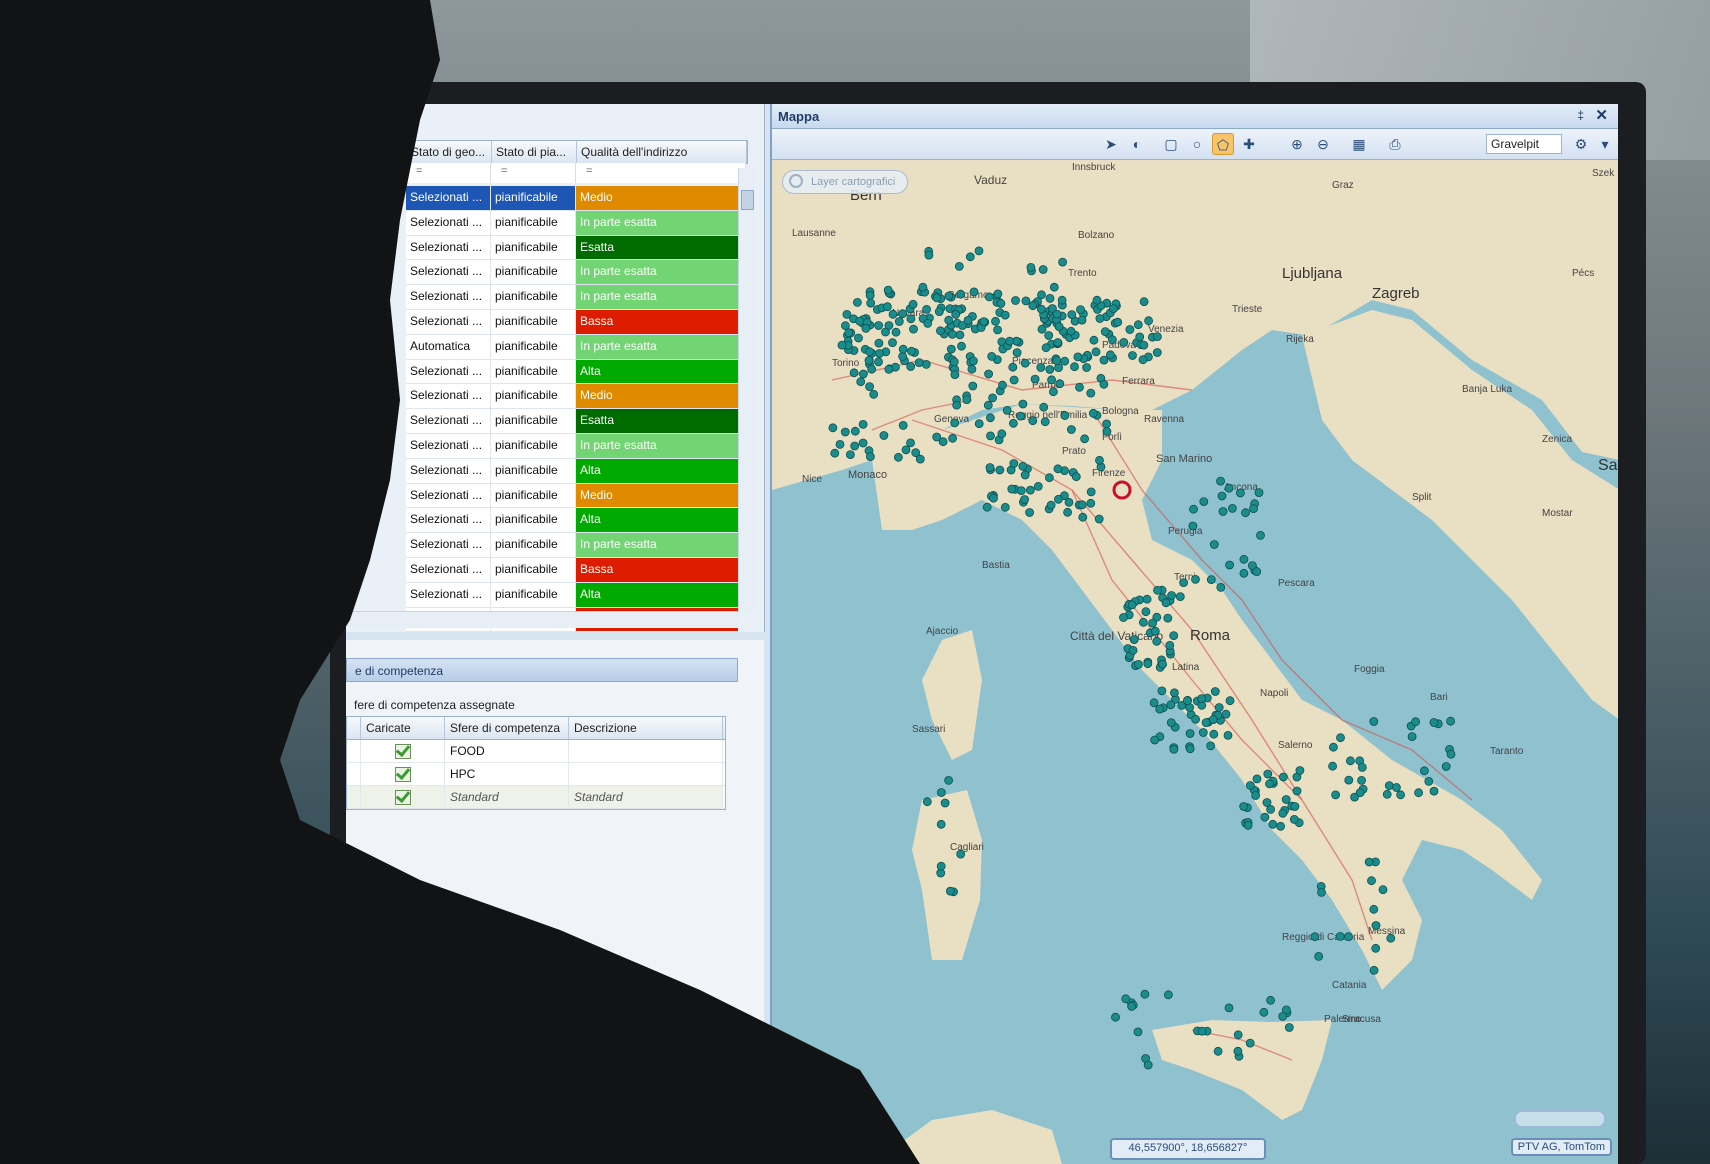  Describe the element at coordinates (572, 347) in the screenshot. I see `table-row: Automatica pianificabile In parte esatta` at that location.